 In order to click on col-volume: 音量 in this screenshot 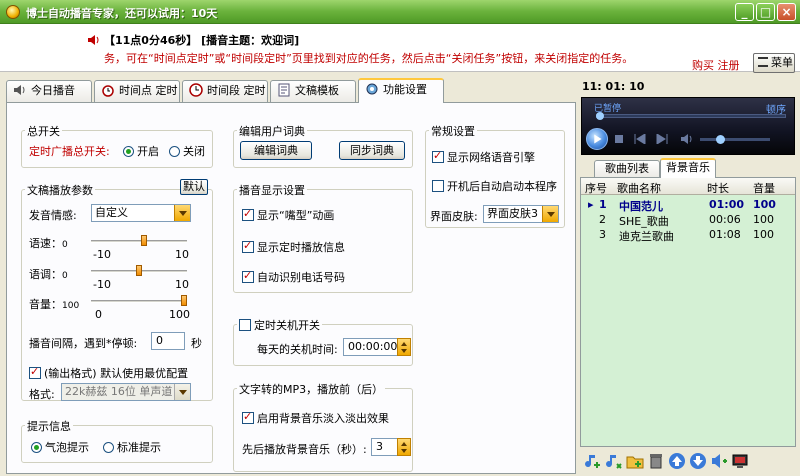, I will do `click(764, 188)`.